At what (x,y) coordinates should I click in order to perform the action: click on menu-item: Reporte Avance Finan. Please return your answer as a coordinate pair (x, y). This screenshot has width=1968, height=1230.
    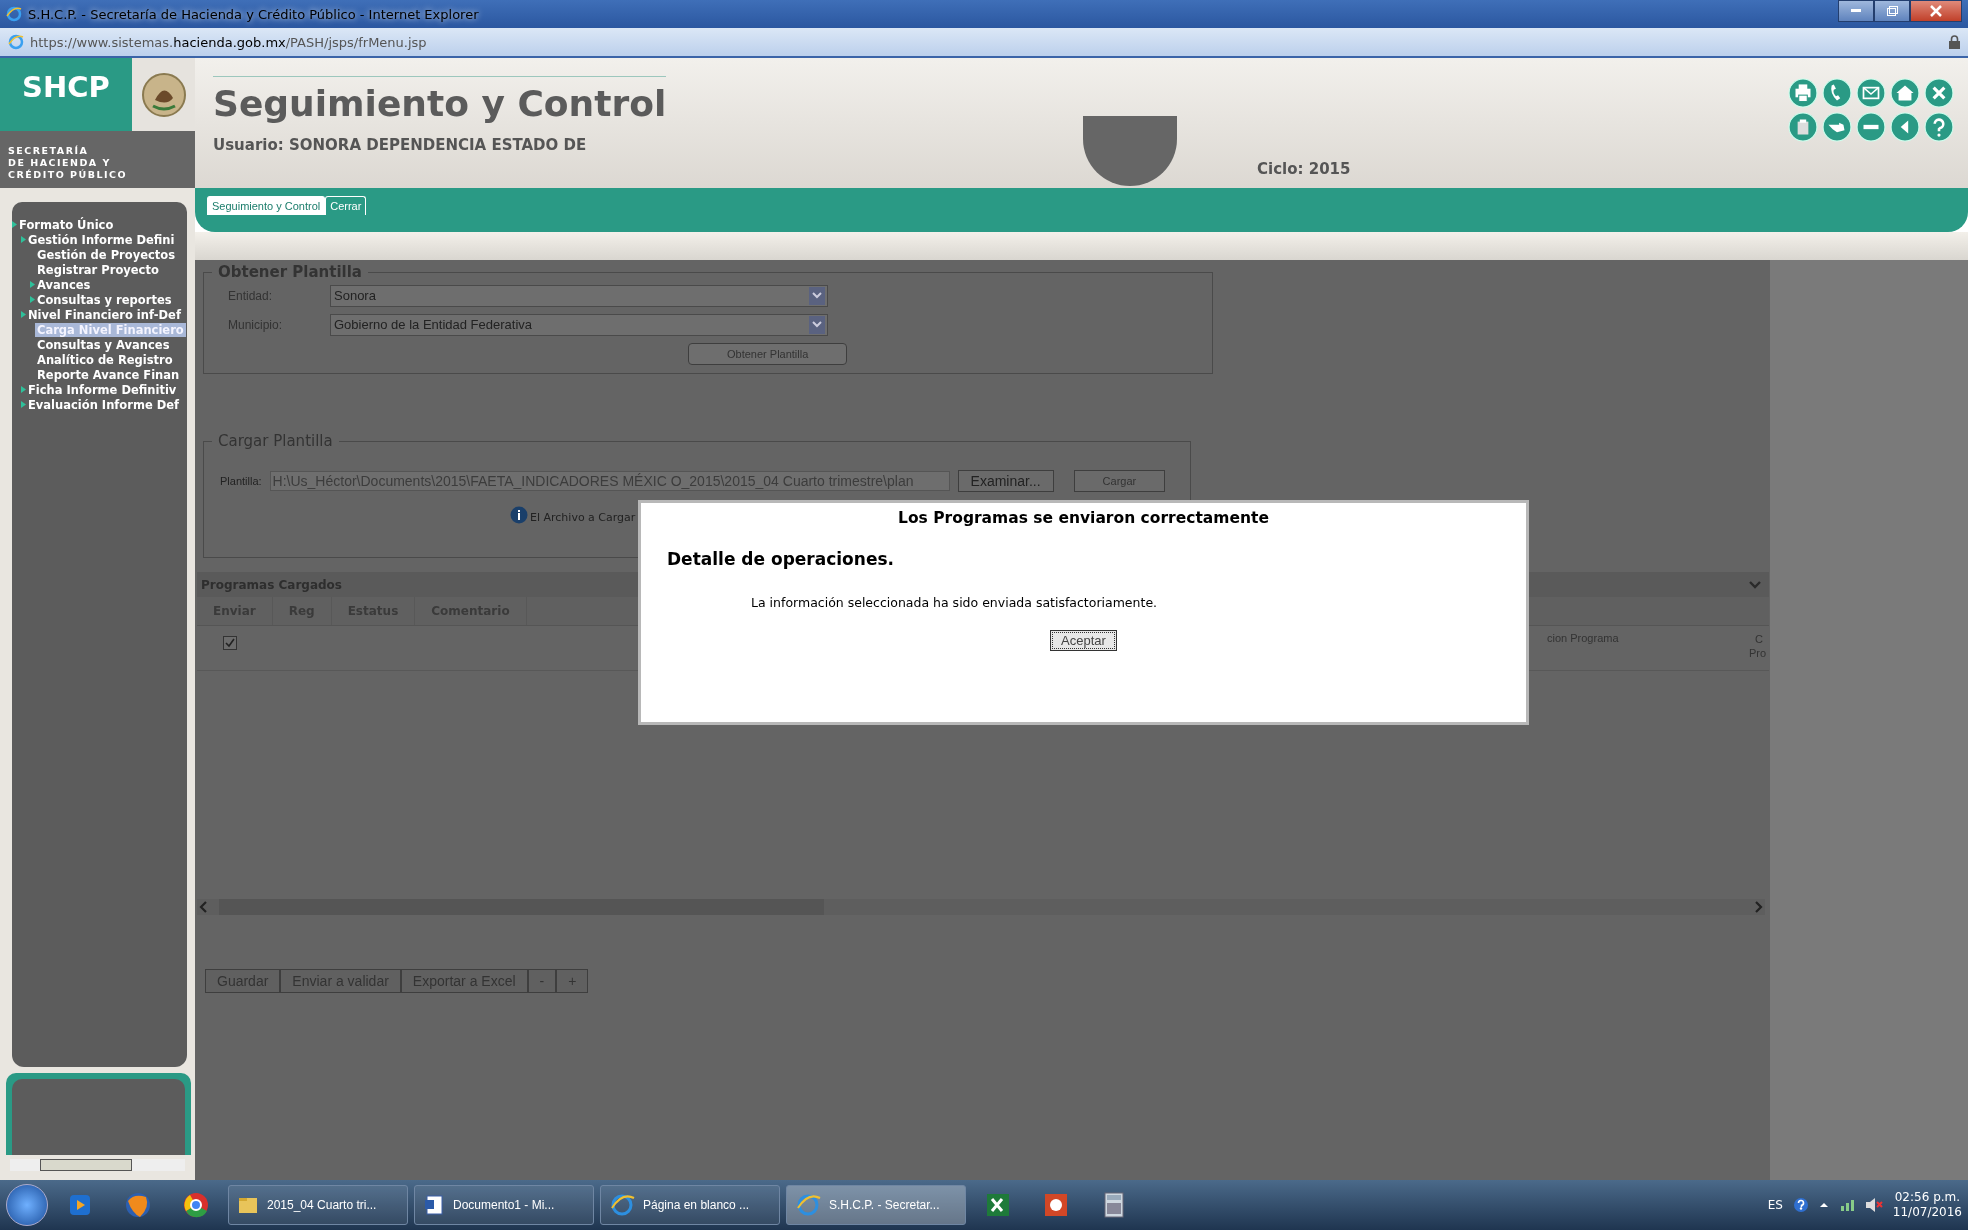
    Looking at the image, I should click on (108, 374).